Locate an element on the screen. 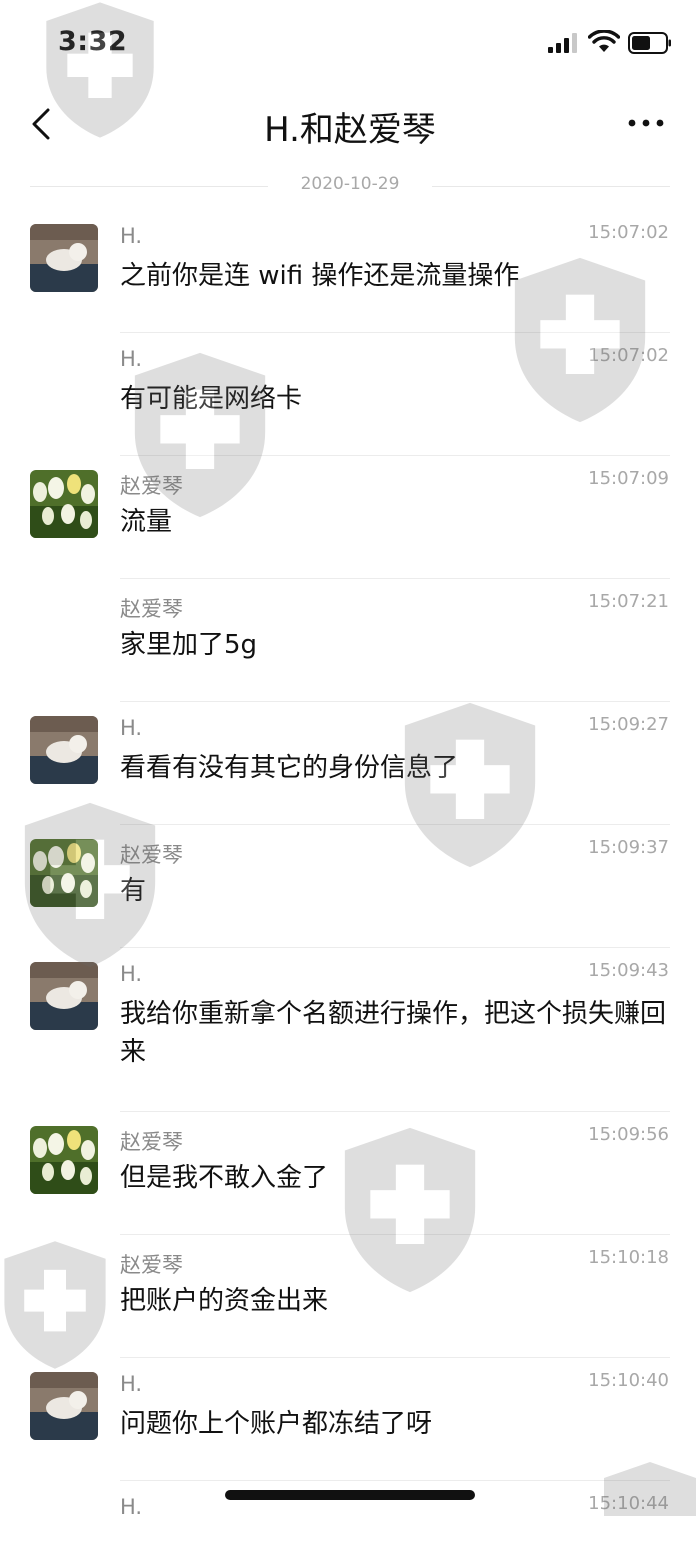 Image resolution: width=700 pixels, height=1541 pixels. back-chevron-icon is located at coordinates (42, 124).